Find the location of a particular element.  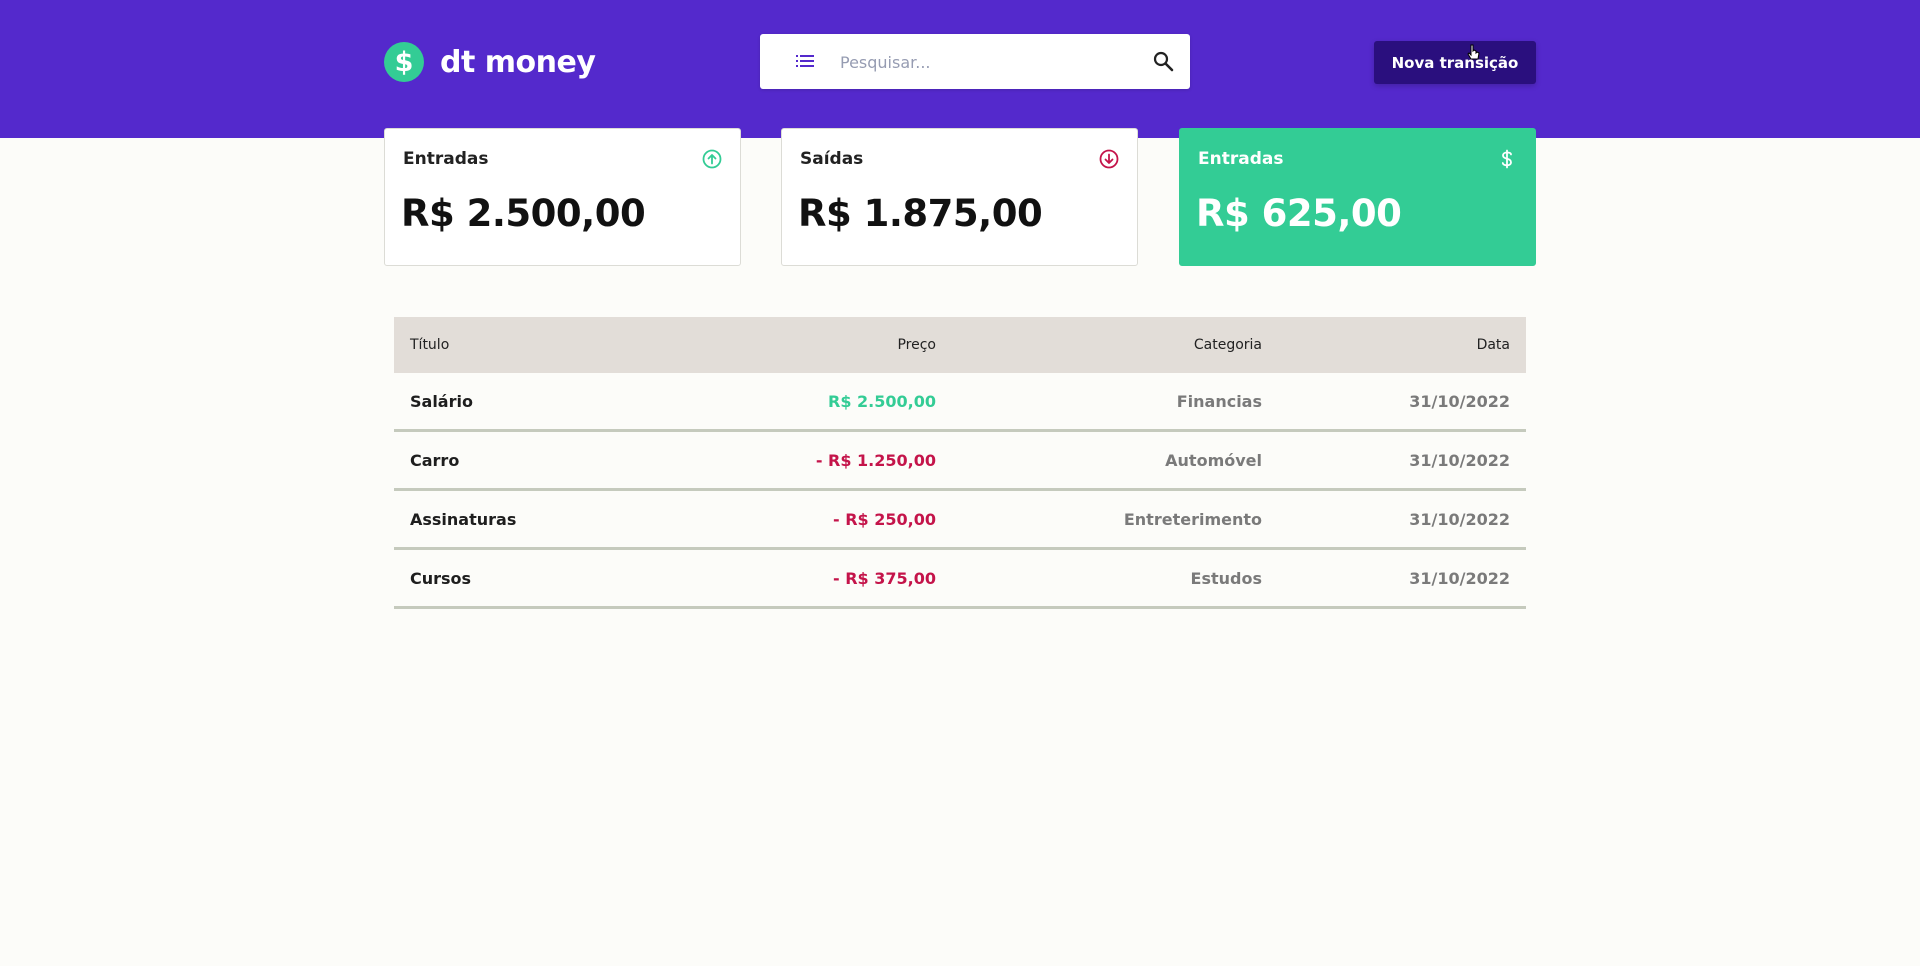

table-header: Título Preço Categoria Data is located at coordinates (960, 345).